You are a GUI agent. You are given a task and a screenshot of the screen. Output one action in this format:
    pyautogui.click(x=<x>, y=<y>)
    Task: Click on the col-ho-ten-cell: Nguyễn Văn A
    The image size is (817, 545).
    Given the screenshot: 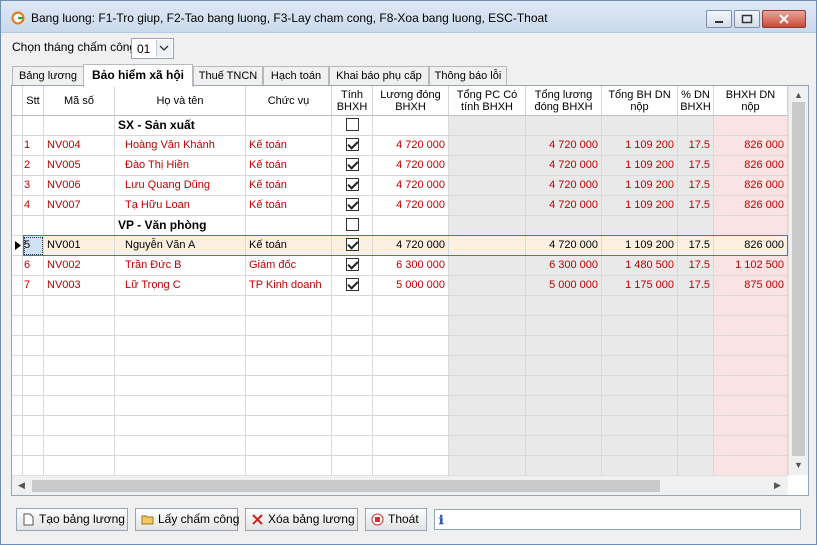 What is the action you would take?
    pyautogui.click(x=180, y=246)
    